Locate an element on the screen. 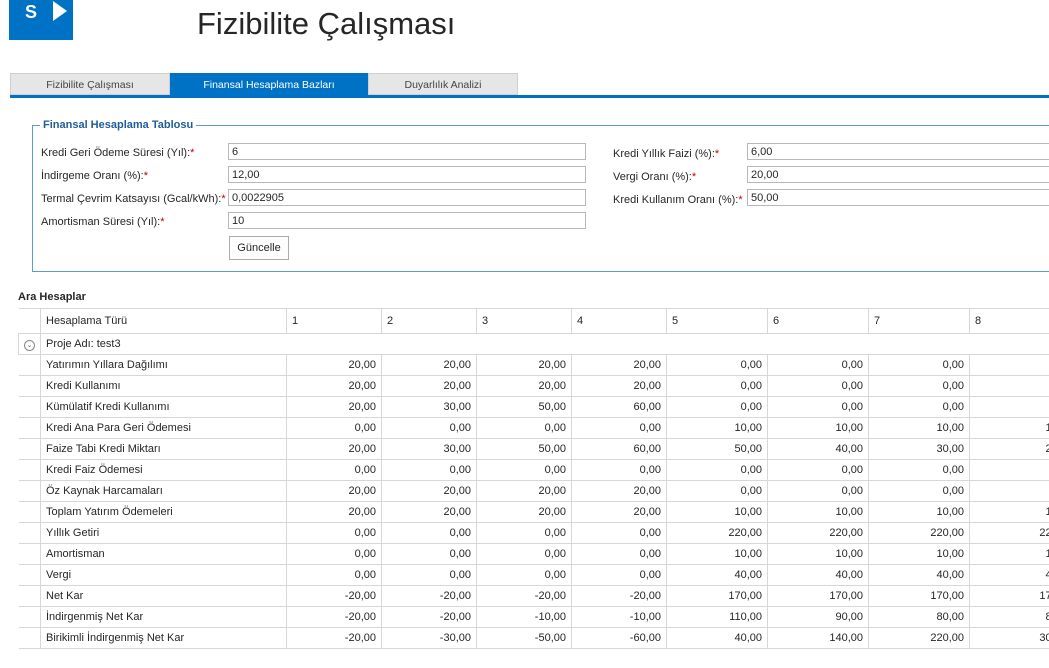 The width and height of the screenshot is (1049, 668). depreciation-period-input is located at coordinates (407, 220).